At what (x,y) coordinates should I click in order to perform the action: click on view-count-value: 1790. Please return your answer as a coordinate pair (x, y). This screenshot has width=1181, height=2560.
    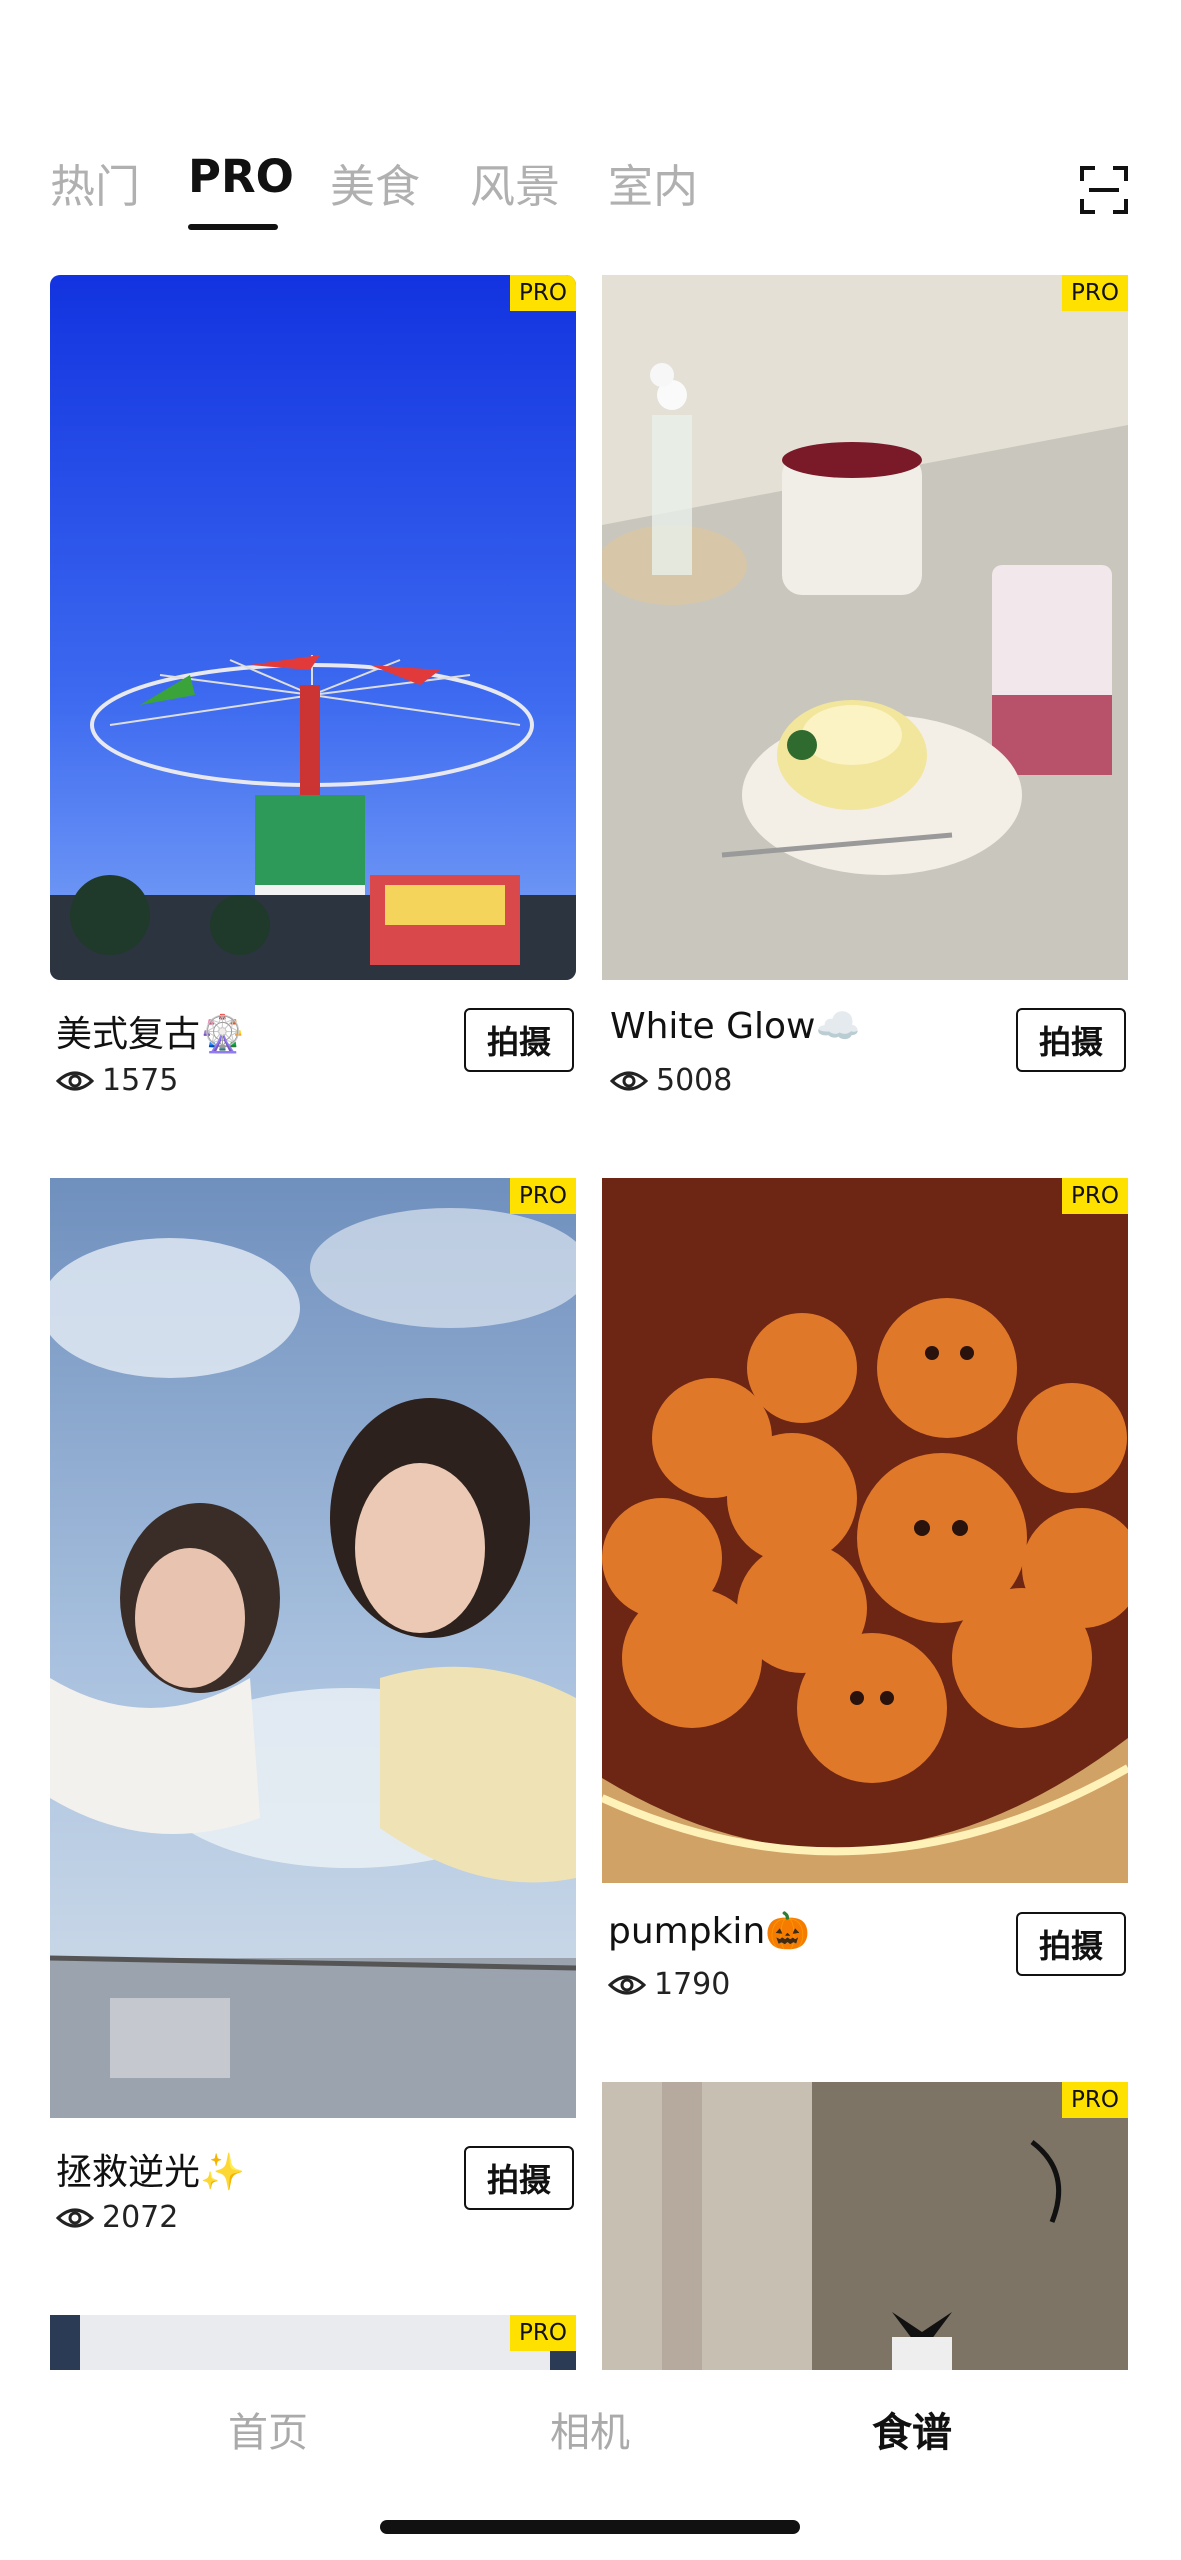
    Looking at the image, I should click on (692, 1984).